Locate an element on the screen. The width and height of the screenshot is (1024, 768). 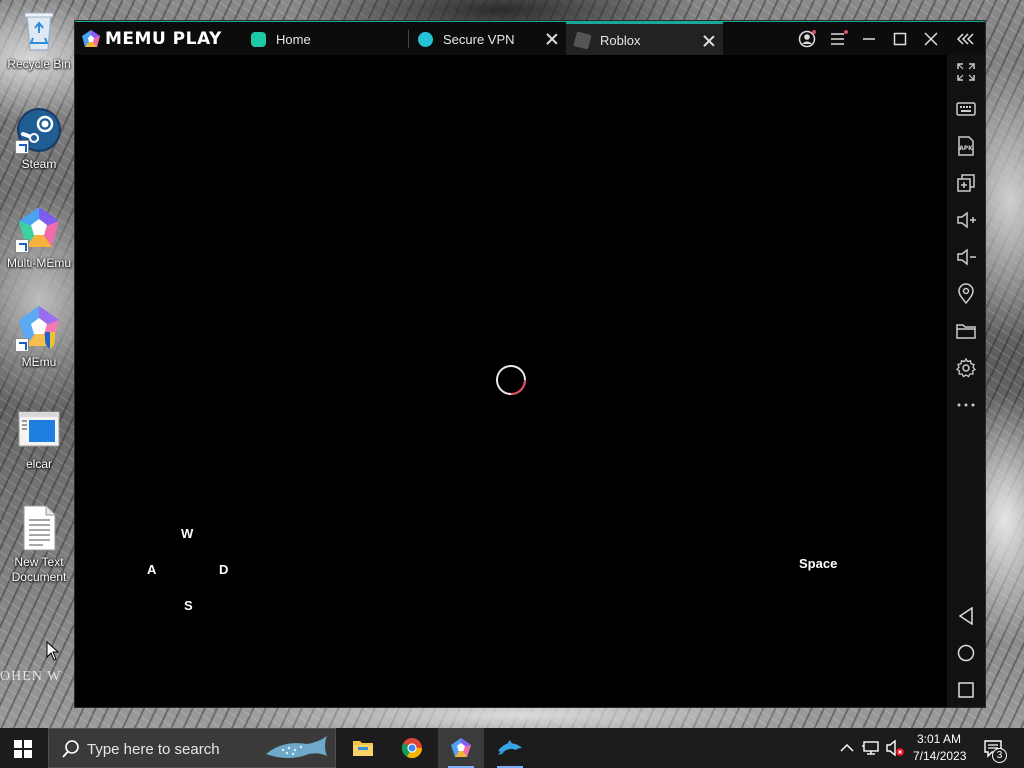
close-icon is located at coordinates (931, 39).